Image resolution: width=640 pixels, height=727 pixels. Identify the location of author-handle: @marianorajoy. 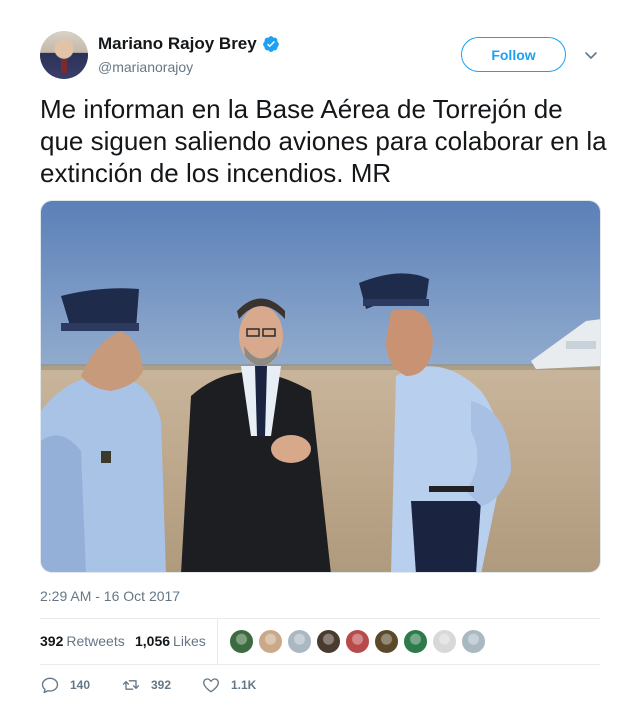
(189, 67).